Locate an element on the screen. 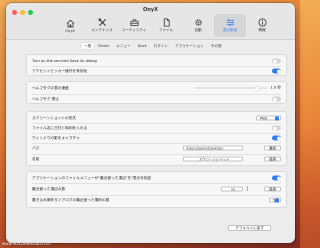 The width and height of the screenshot is (320, 248). slider-knob is located at coordinates (257, 88).